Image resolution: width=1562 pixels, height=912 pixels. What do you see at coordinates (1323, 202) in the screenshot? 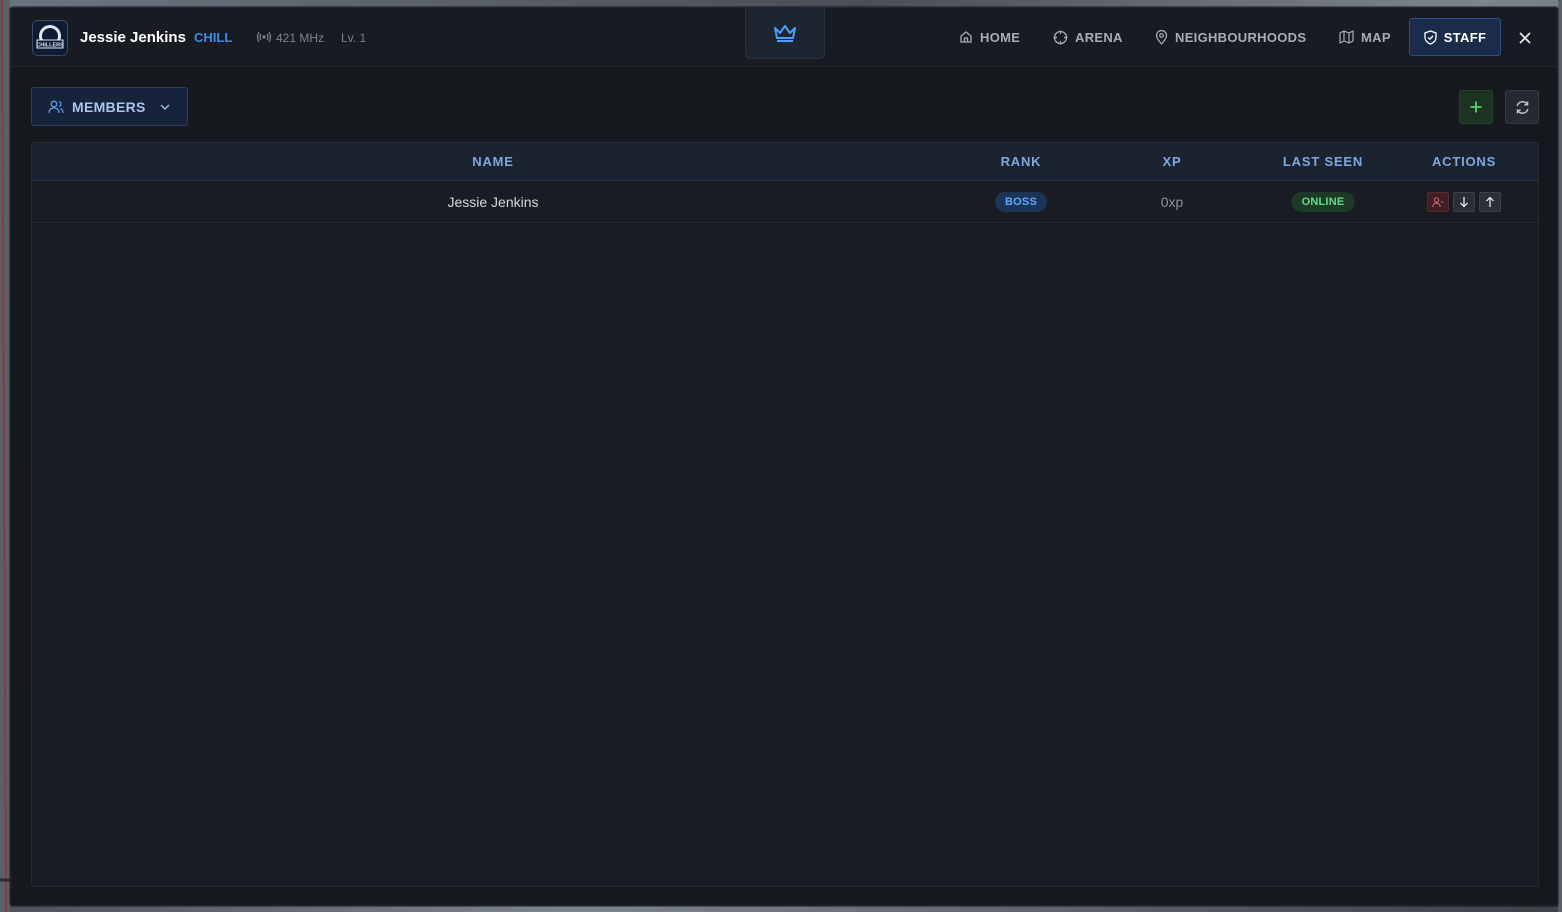
I see `status-badge: ONLINE` at bounding box center [1323, 202].